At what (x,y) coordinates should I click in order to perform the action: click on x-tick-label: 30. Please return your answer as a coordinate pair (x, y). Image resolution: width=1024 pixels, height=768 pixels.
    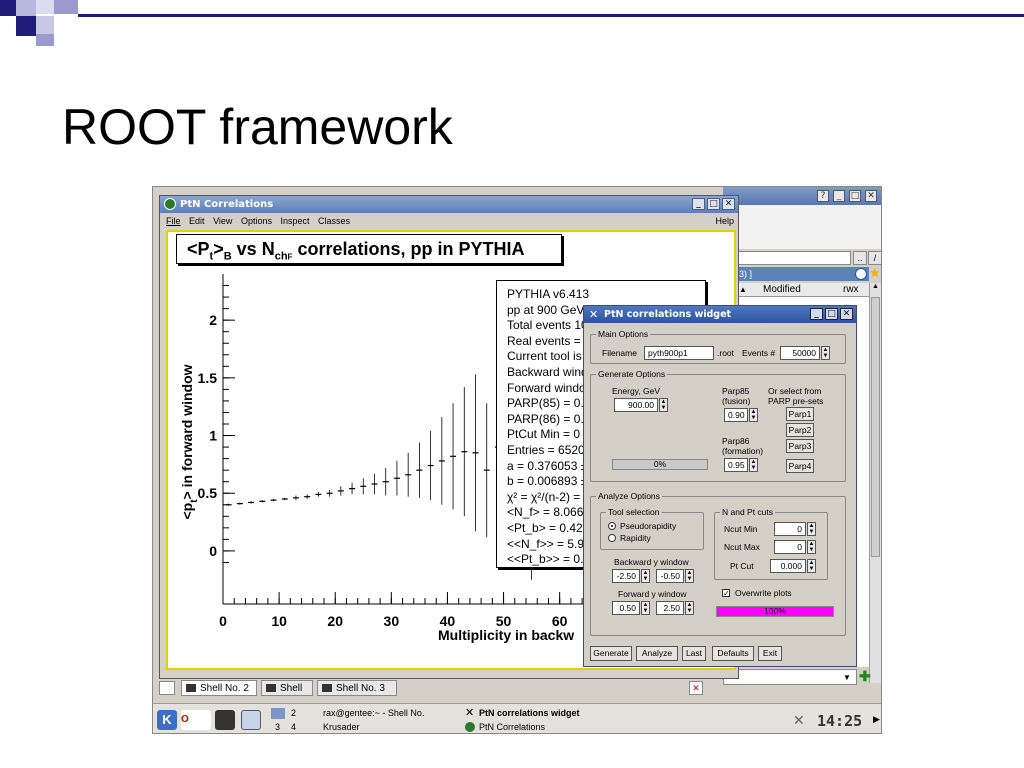
    Looking at the image, I should click on (392, 621).